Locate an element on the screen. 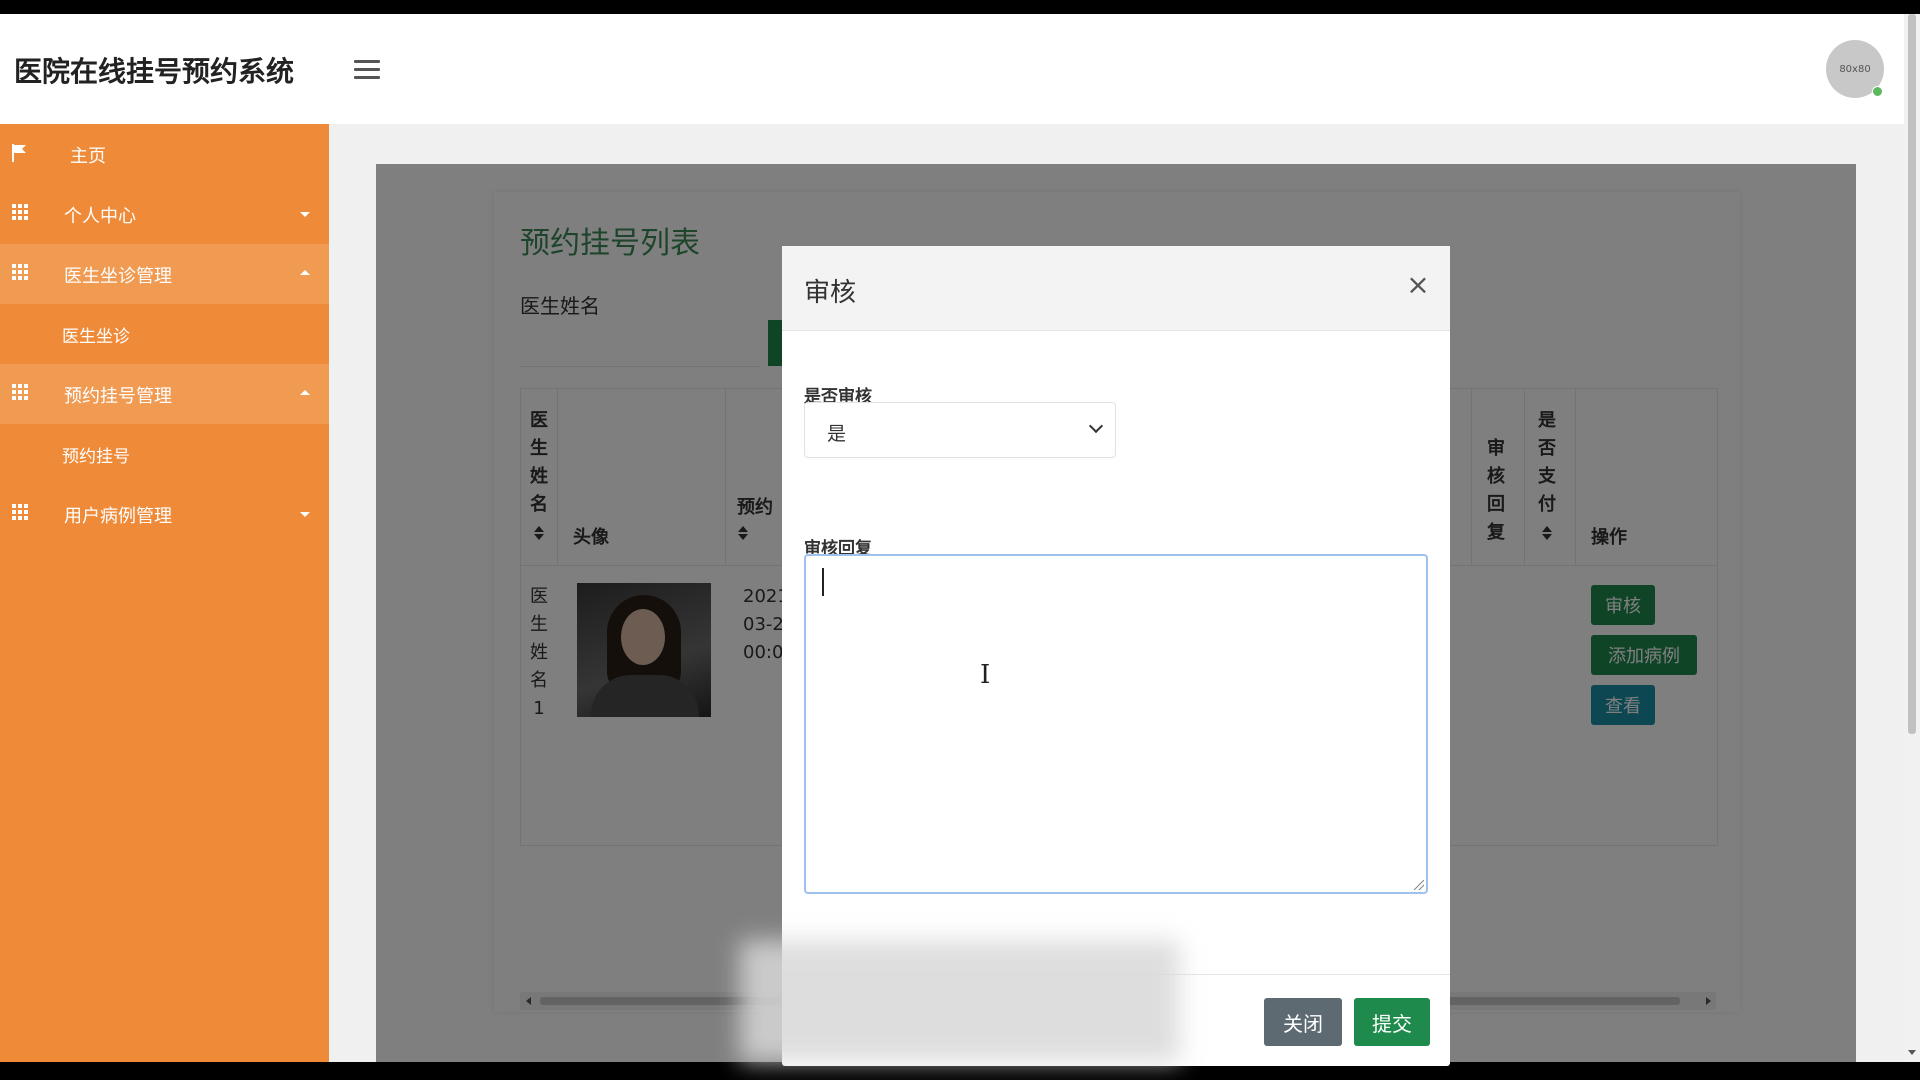 The height and width of the screenshot is (1080, 1920). modal-title: 审核 is located at coordinates (830, 293).